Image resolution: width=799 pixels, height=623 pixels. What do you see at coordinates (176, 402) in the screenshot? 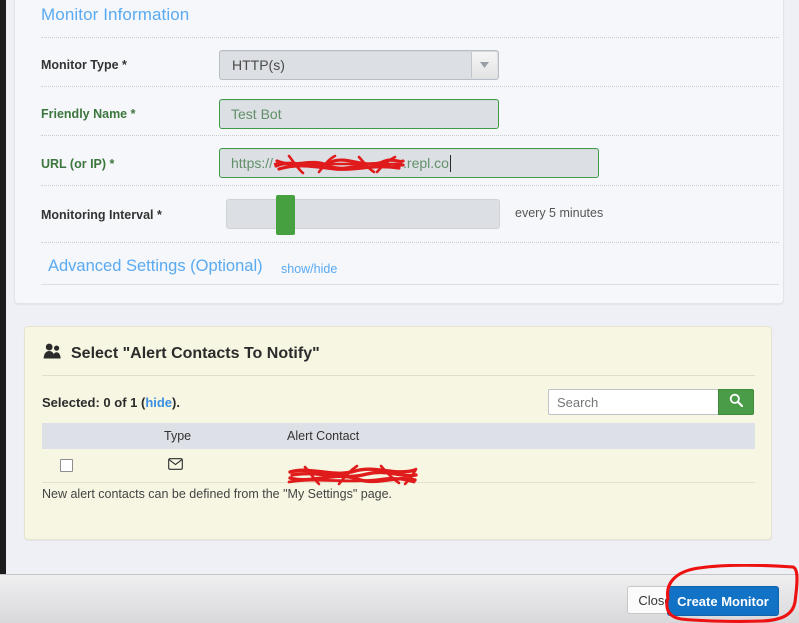
I see `selected-count-suffix: ).` at bounding box center [176, 402].